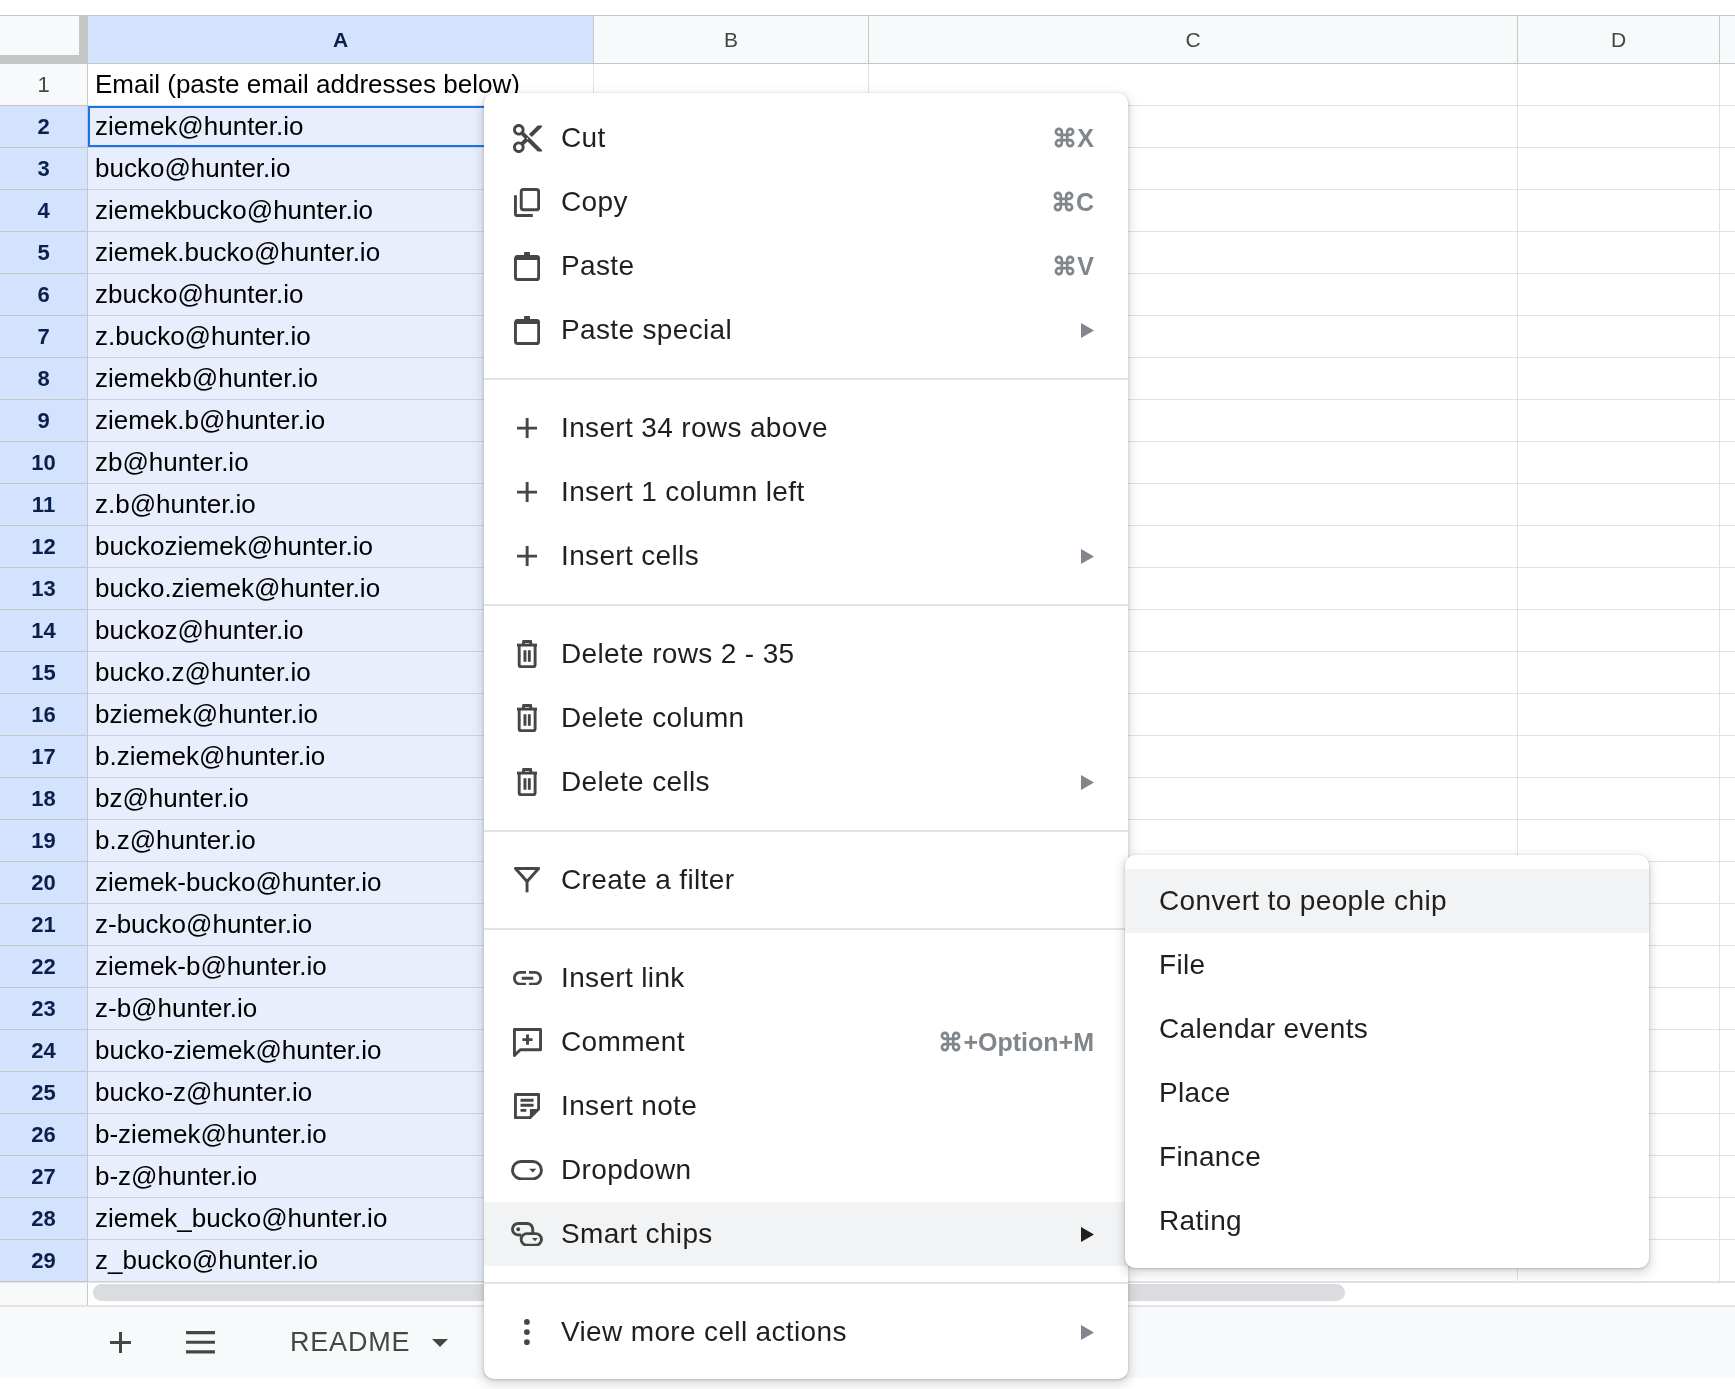 This screenshot has width=1735, height=1389. Describe the element at coordinates (44, 463) in the screenshot. I see `row-header: 10` at that location.